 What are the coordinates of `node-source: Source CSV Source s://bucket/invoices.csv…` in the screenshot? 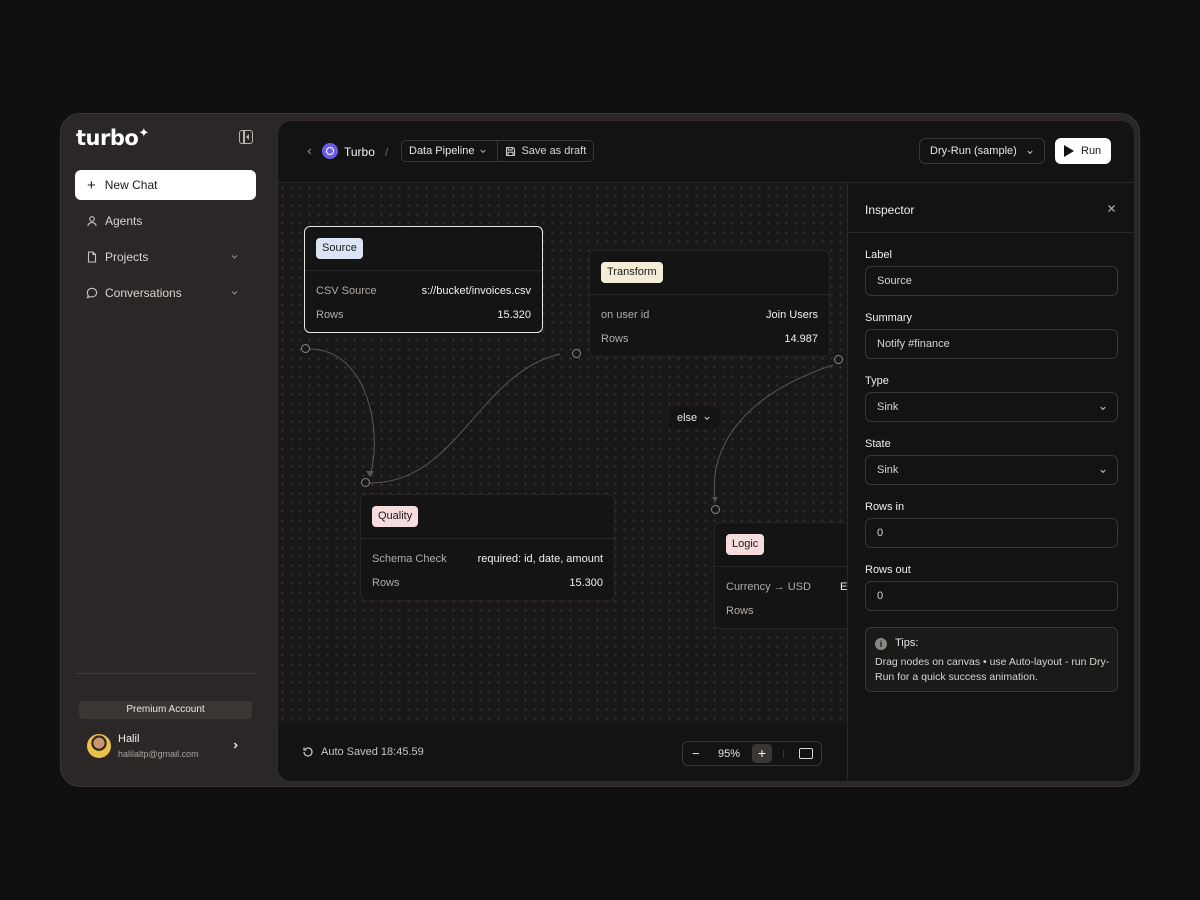 It's located at (423, 279).